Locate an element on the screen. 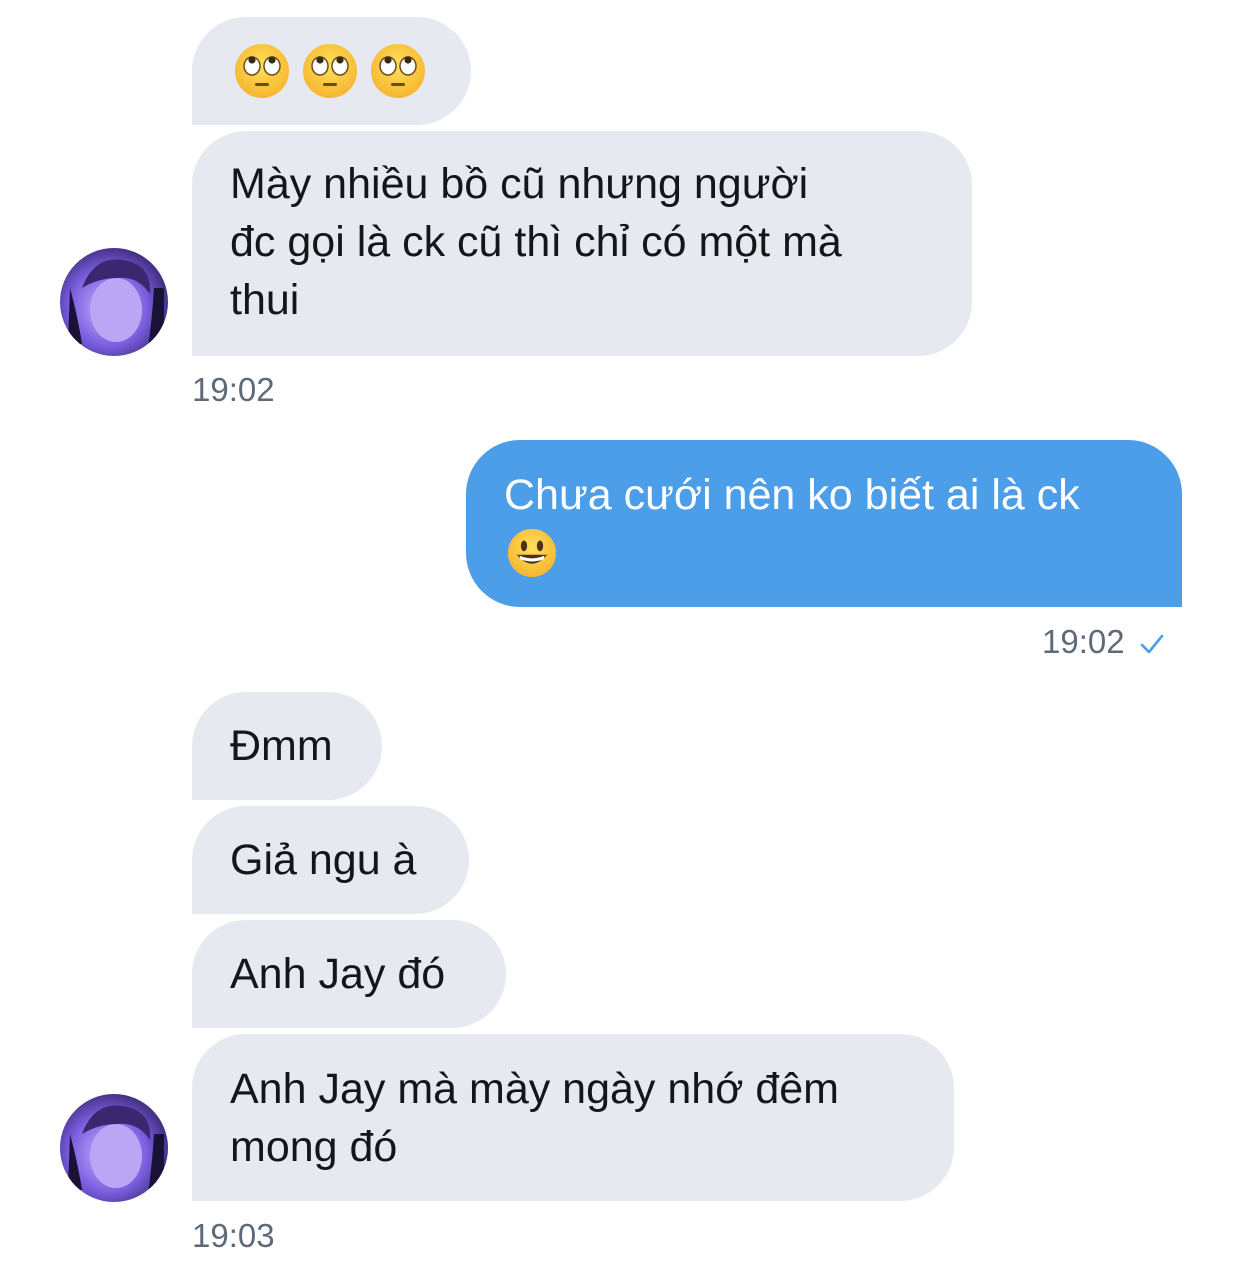  incoming-message: Anh Jay mà mày ngày nhớ đêm mong đó is located at coordinates (573, 1117).